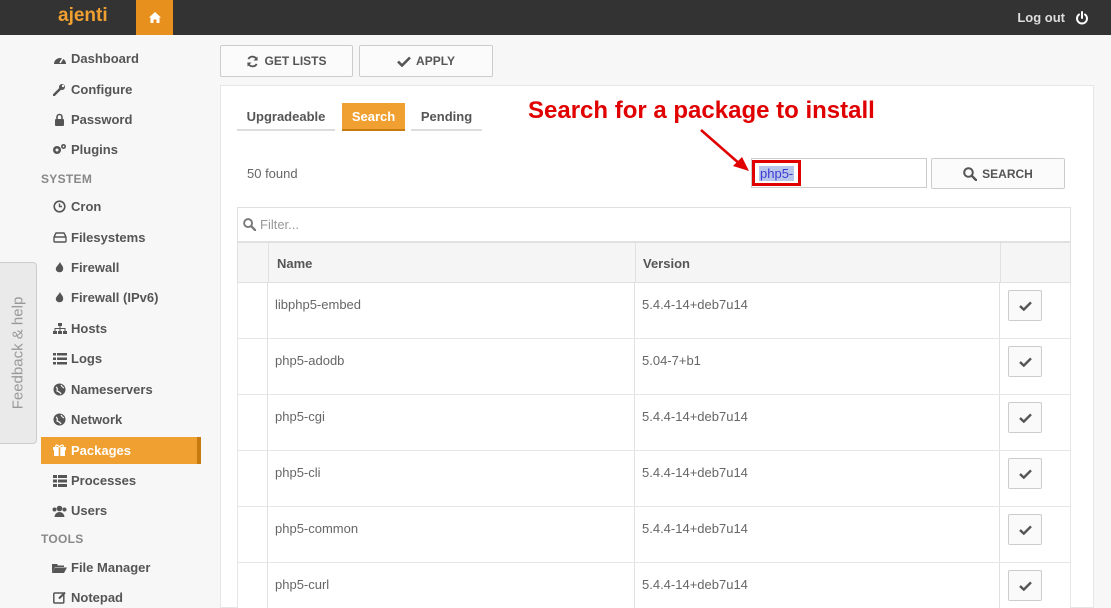 The image size is (1111, 608). What do you see at coordinates (121, 596) in the screenshot?
I see `sidebar-item-notepad: Notepad` at bounding box center [121, 596].